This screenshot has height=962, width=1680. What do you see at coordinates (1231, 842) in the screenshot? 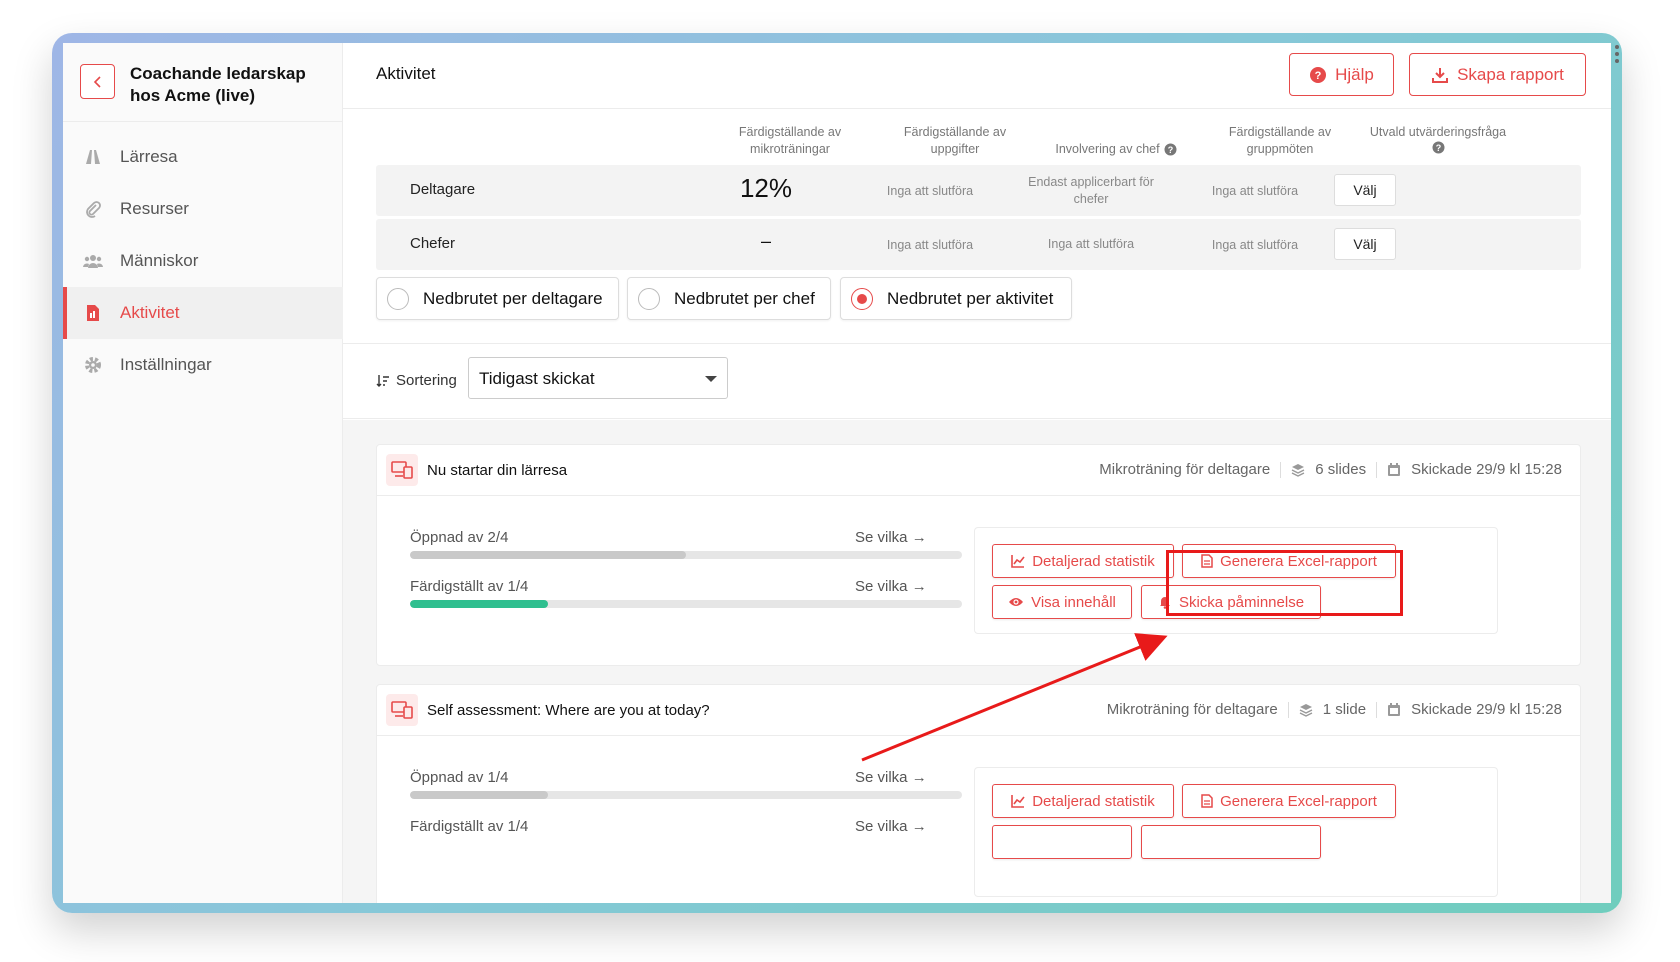
I see `send-reminder-button` at bounding box center [1231, 842].